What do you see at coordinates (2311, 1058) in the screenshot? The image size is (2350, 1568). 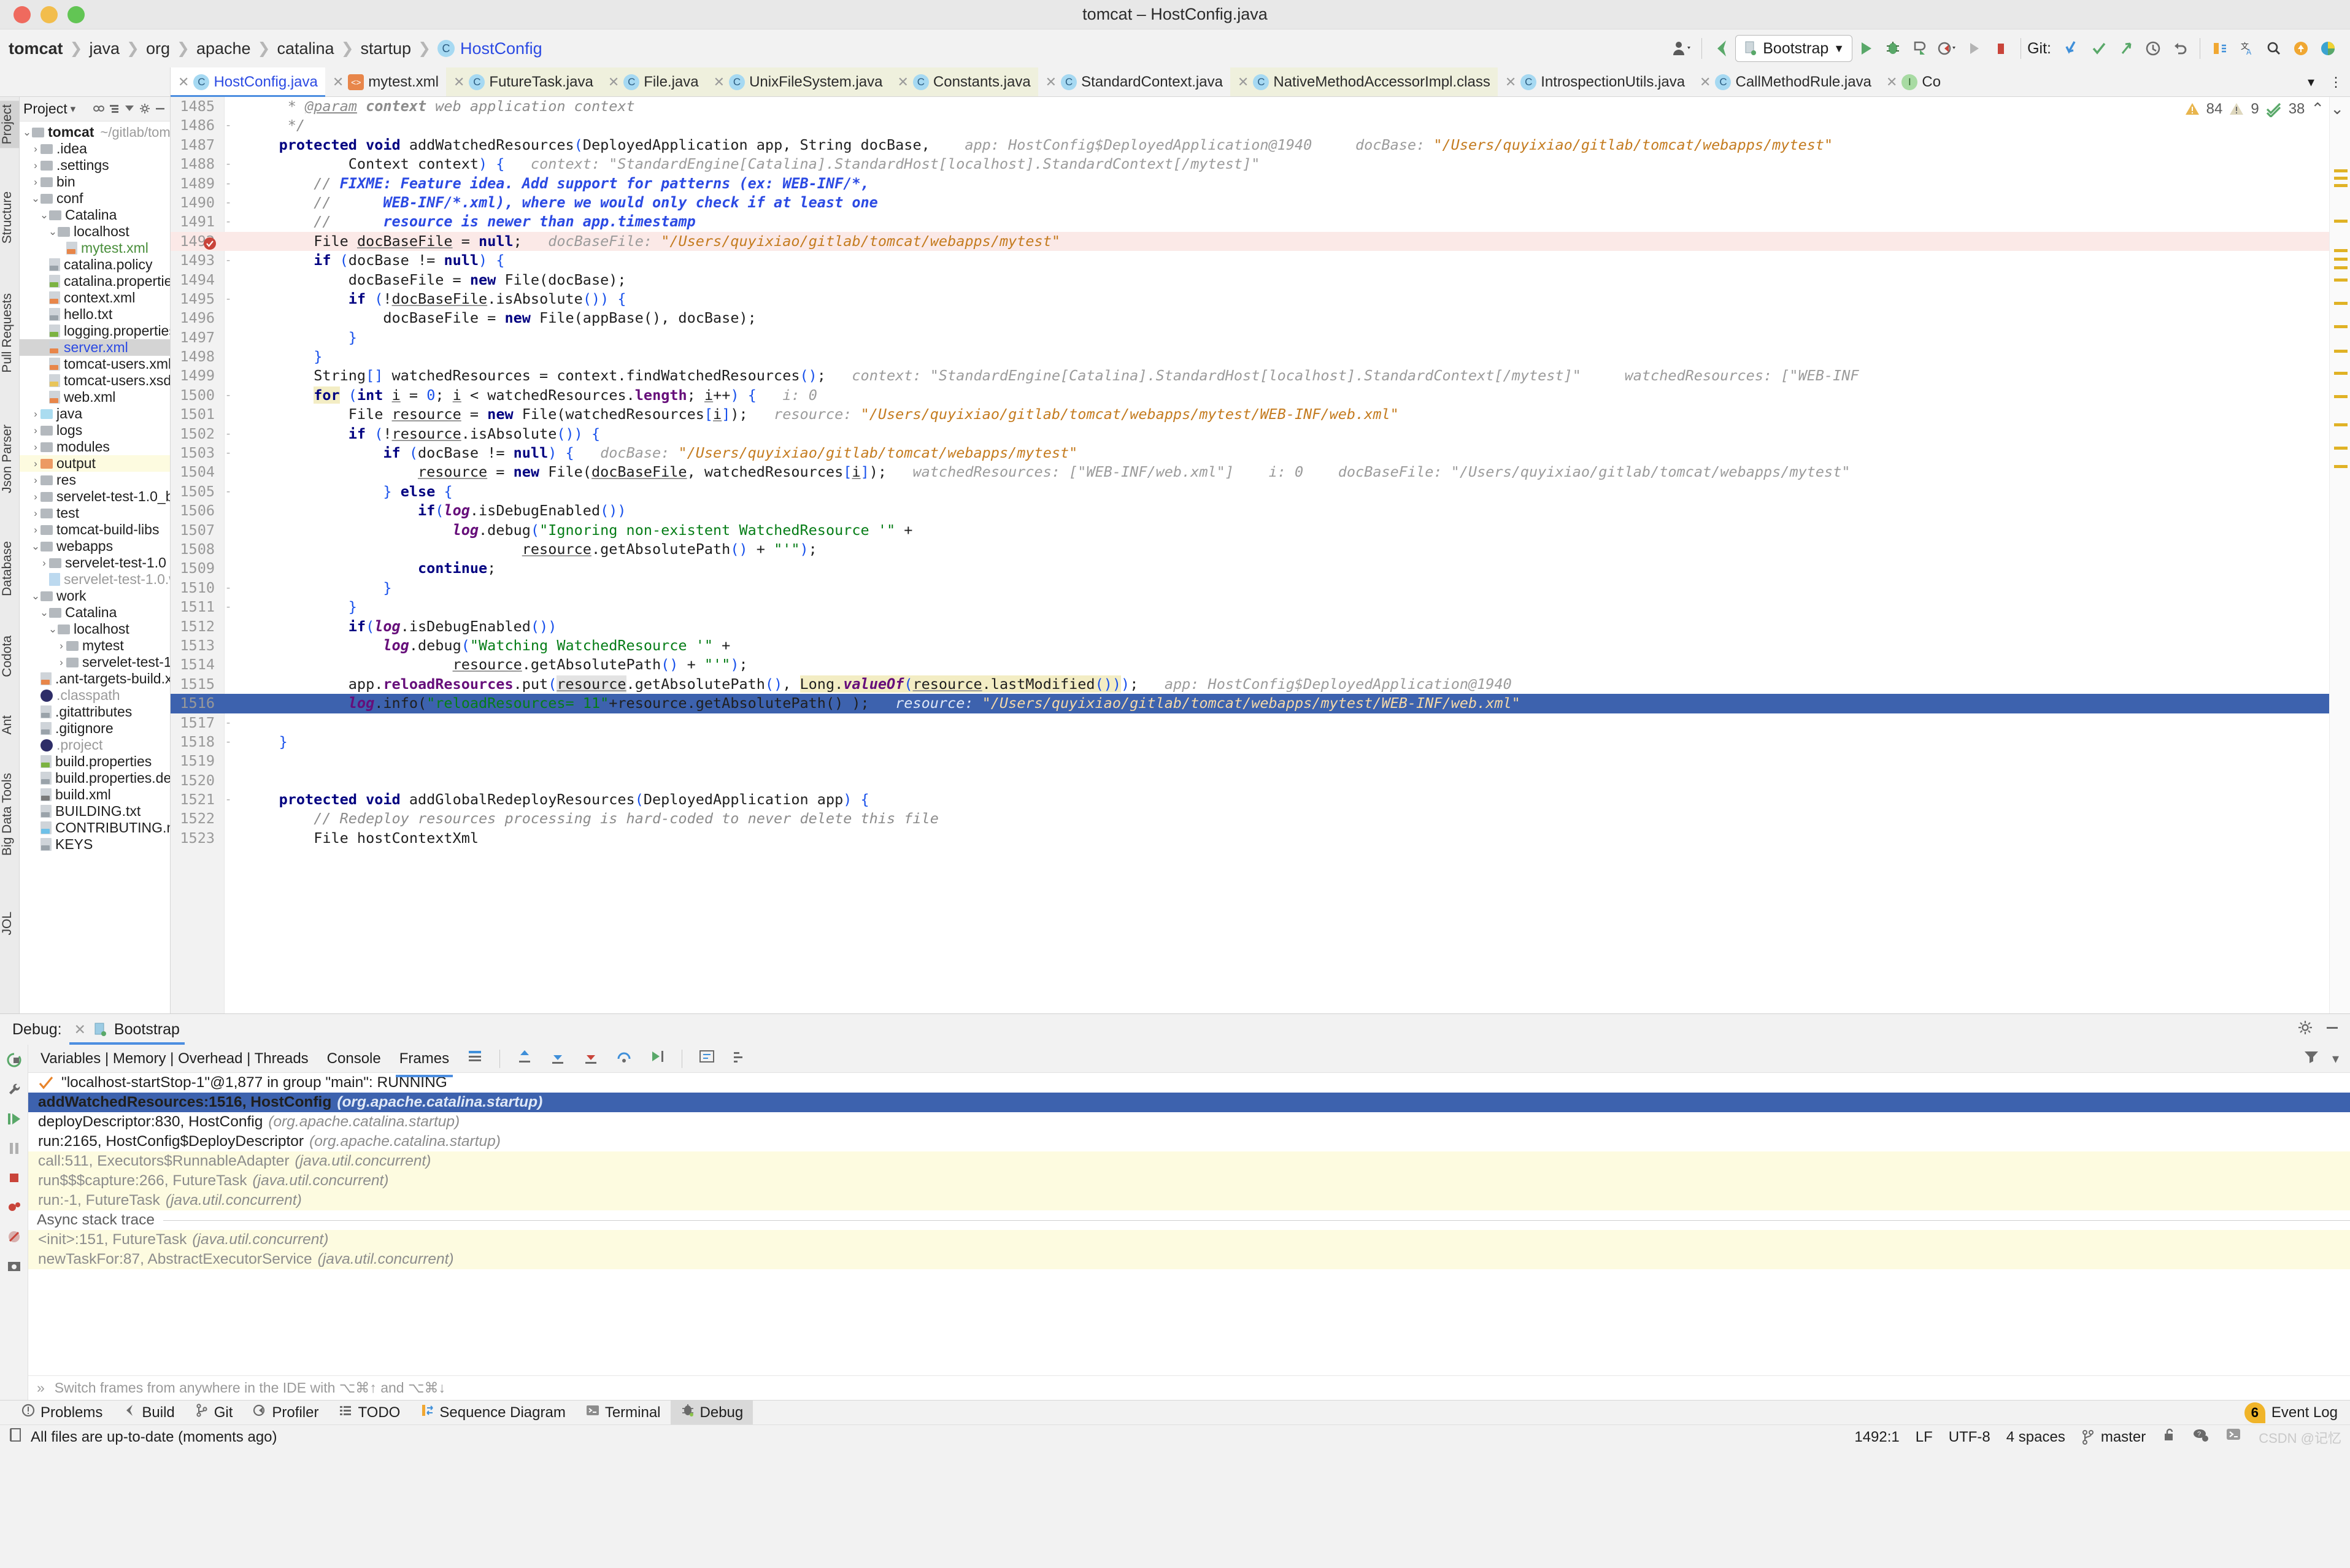 I see `filter-icon` at bounding box center [2311, 1058].